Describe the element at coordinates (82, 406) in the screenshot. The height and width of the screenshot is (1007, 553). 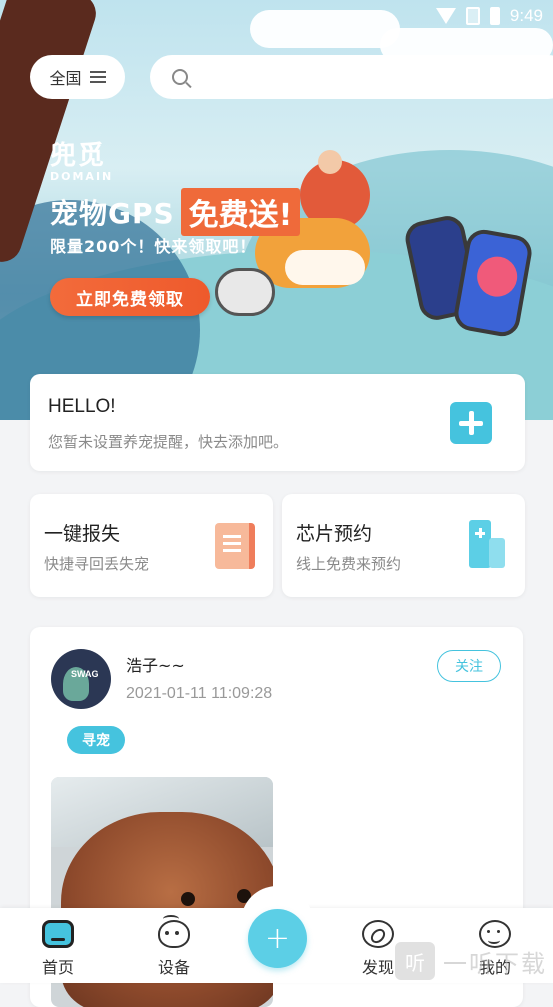
I see `reminder-title: HELLO!` at that location.